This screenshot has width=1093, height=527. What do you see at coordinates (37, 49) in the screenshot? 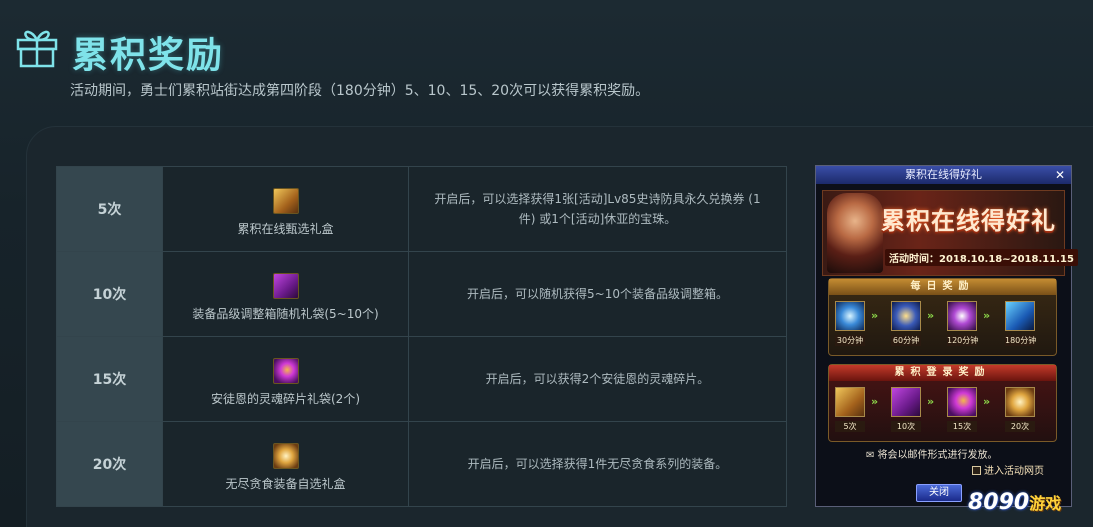
I see `gift-icon` at bounding box center [37, 49].